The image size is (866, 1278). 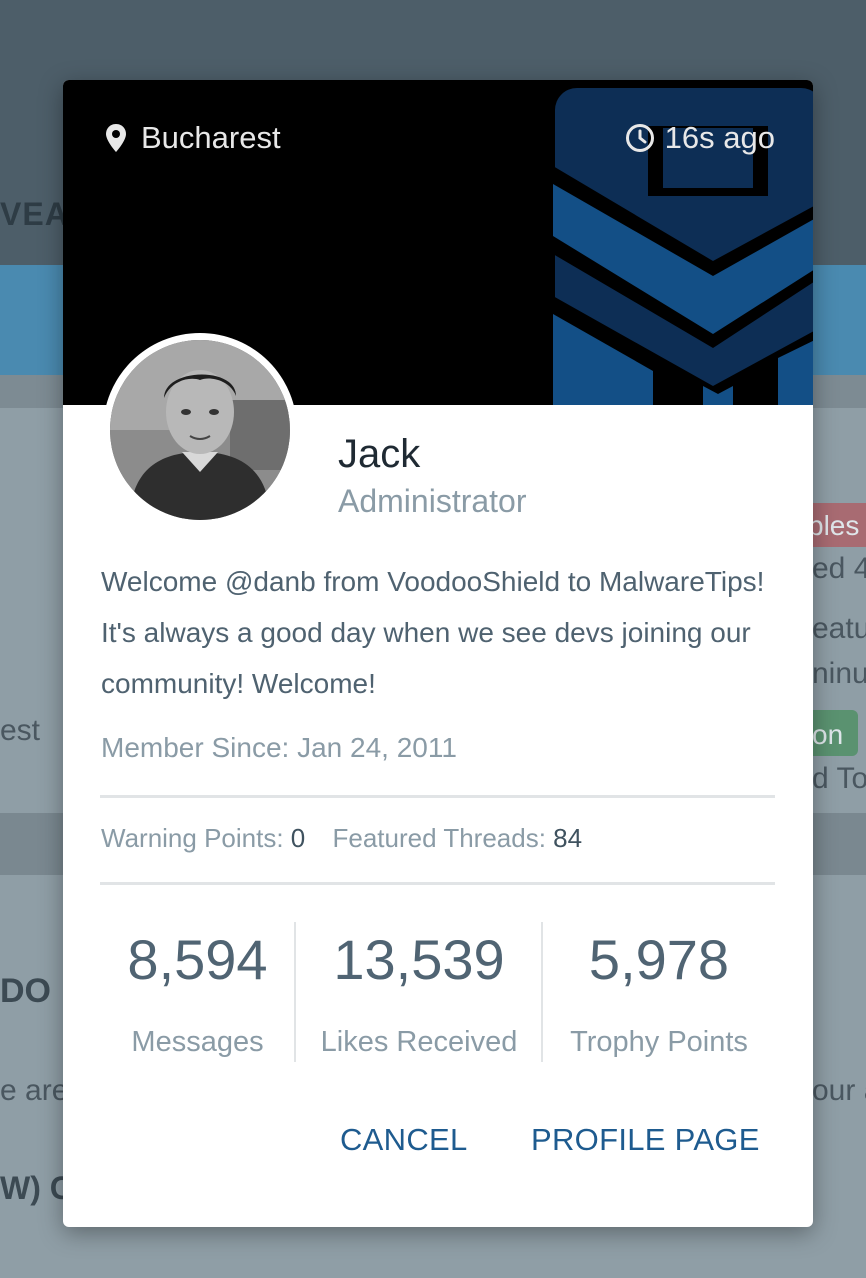 What do you see at coordinates (839, 628) in the screenshot?
I see `bg-text: eatu` at bounding box center [839, 628].